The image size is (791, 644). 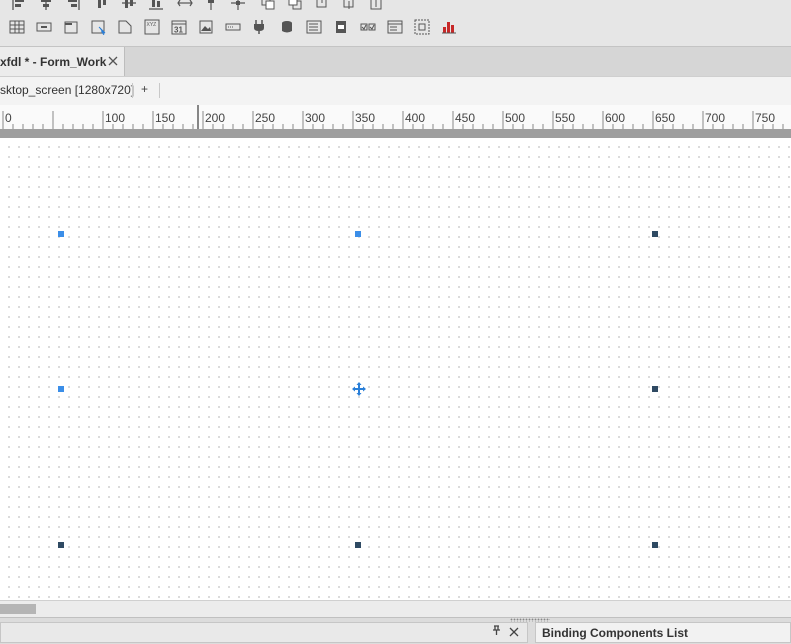 What do you see at coordinates (655, 234) in the screenshot?
I see `resize-handle-top-right` at bounding box center [655, 234].